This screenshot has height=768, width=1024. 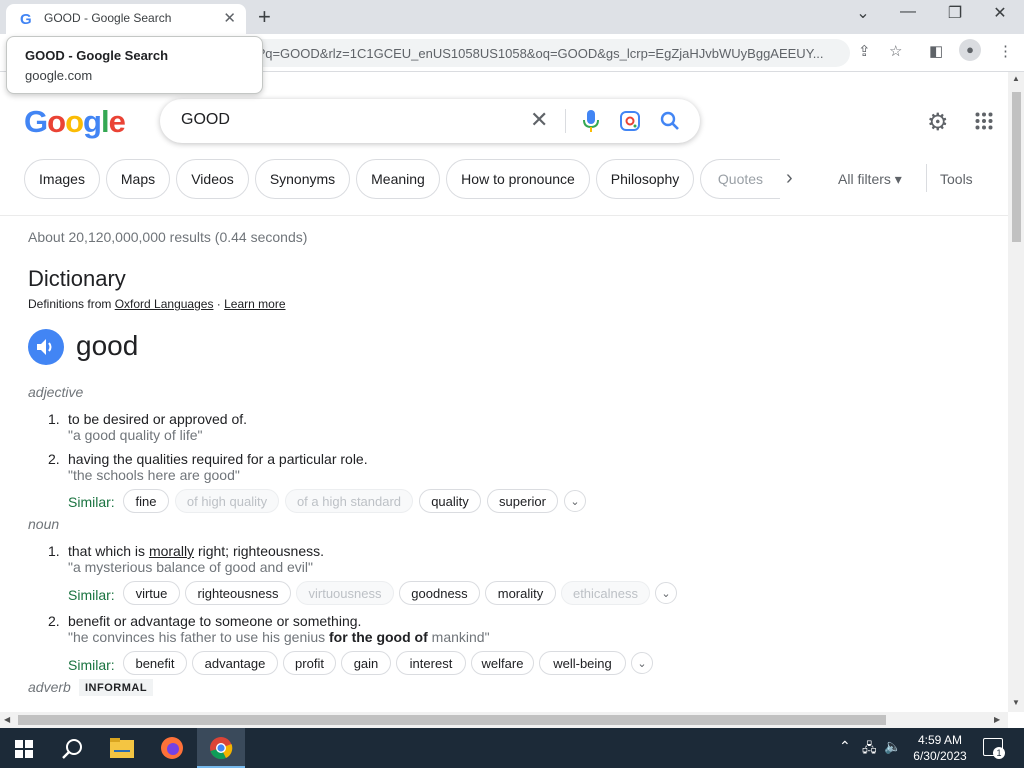 What do you see at coordinates (75, 122) in the screenshot?
I see `google-logo: Google` at bounding box center [75, 122].